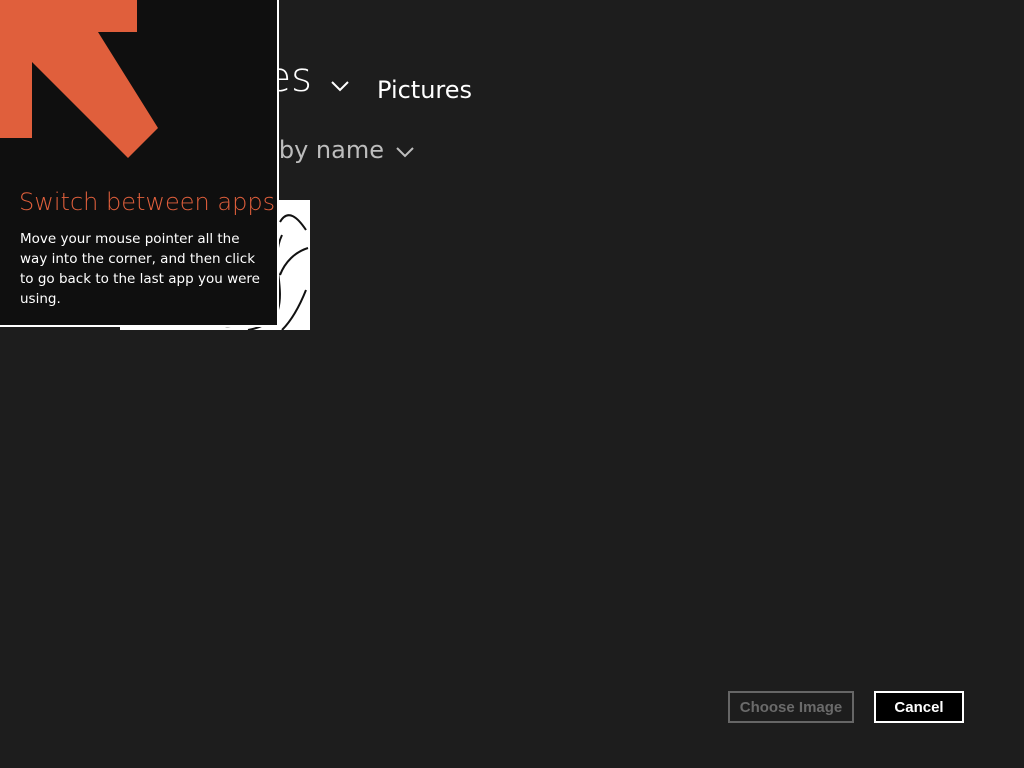  What do you see at coordinates (425, 90) in the screenshot?
I see `location-label: Pictures` at bounding box center [425, 90].